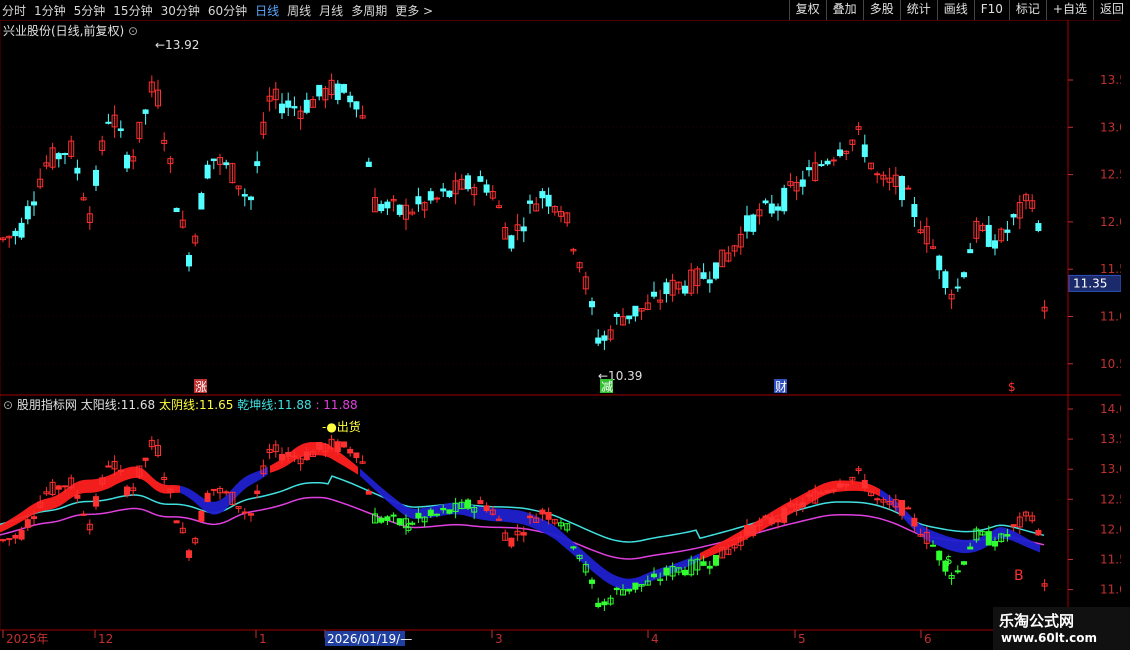 This screenshot has width=1130, height=650. I want to click on period-tabs: 分时 1分钟 5分钟 15分钟 30分钟 60分钟 日线 周线 月线 多周期 更多 >, so click(221, 10).